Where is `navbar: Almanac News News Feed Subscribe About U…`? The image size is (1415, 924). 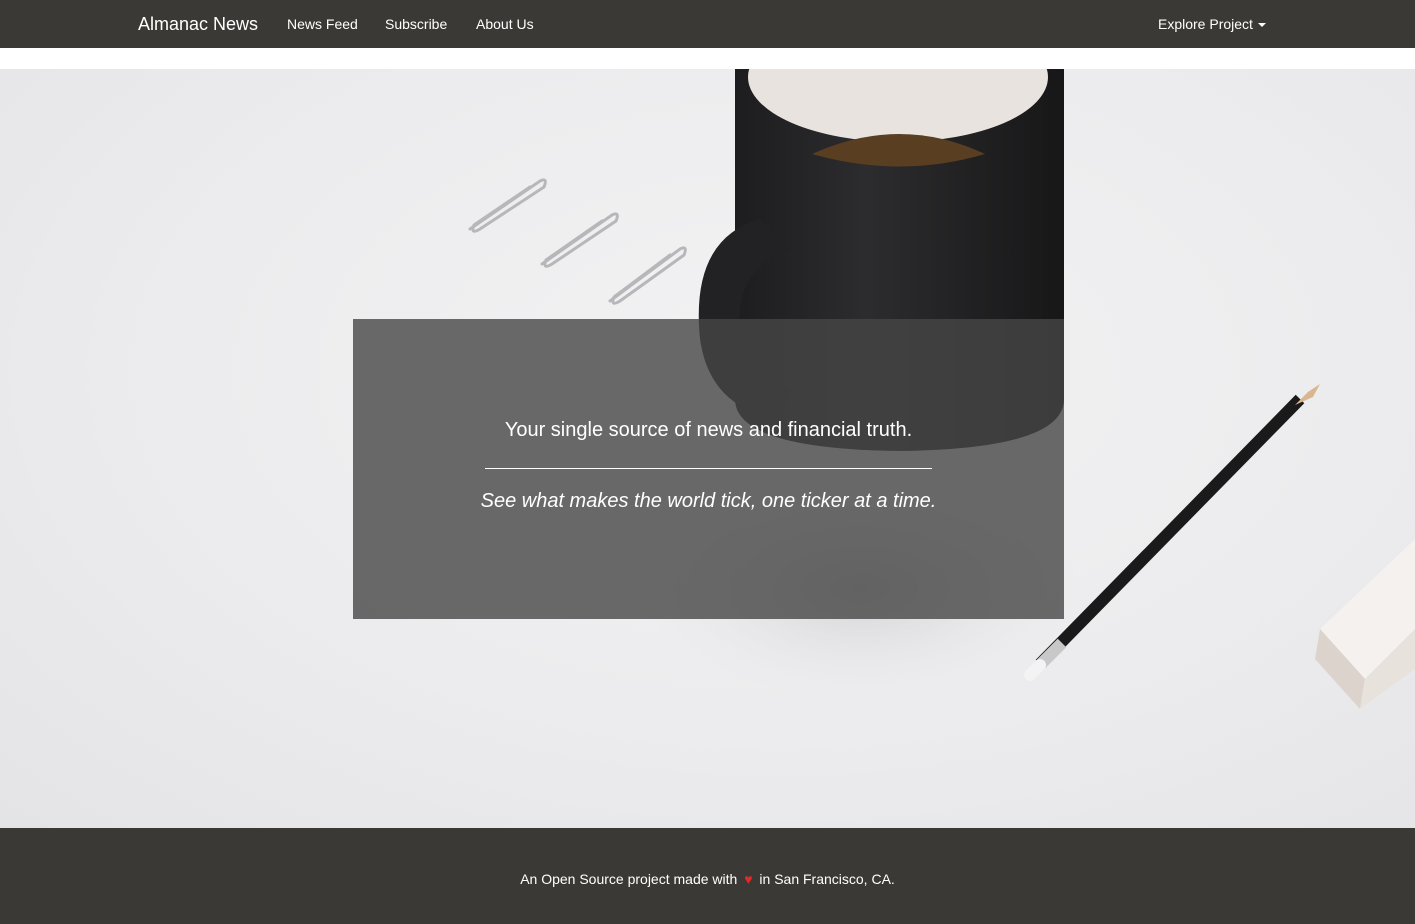 navbar: Almanac News News Feed Subscribe About U… is located at coordinates (707, 24).